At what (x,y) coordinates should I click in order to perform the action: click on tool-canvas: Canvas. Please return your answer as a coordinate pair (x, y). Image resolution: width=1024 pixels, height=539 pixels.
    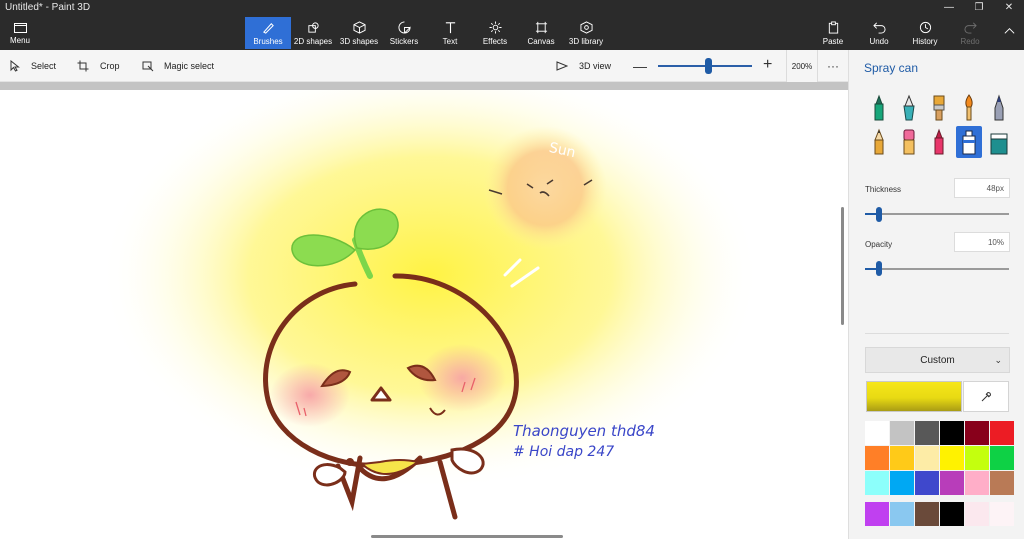
    Looking at the image, I should click on (541, 33).